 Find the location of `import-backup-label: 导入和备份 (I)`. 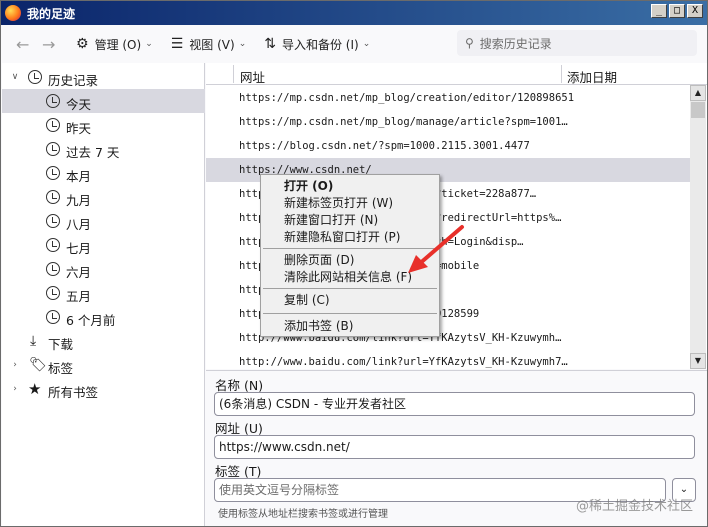

import-backup-label: 导入和备份 (I) is located at coordinates (320, 44).